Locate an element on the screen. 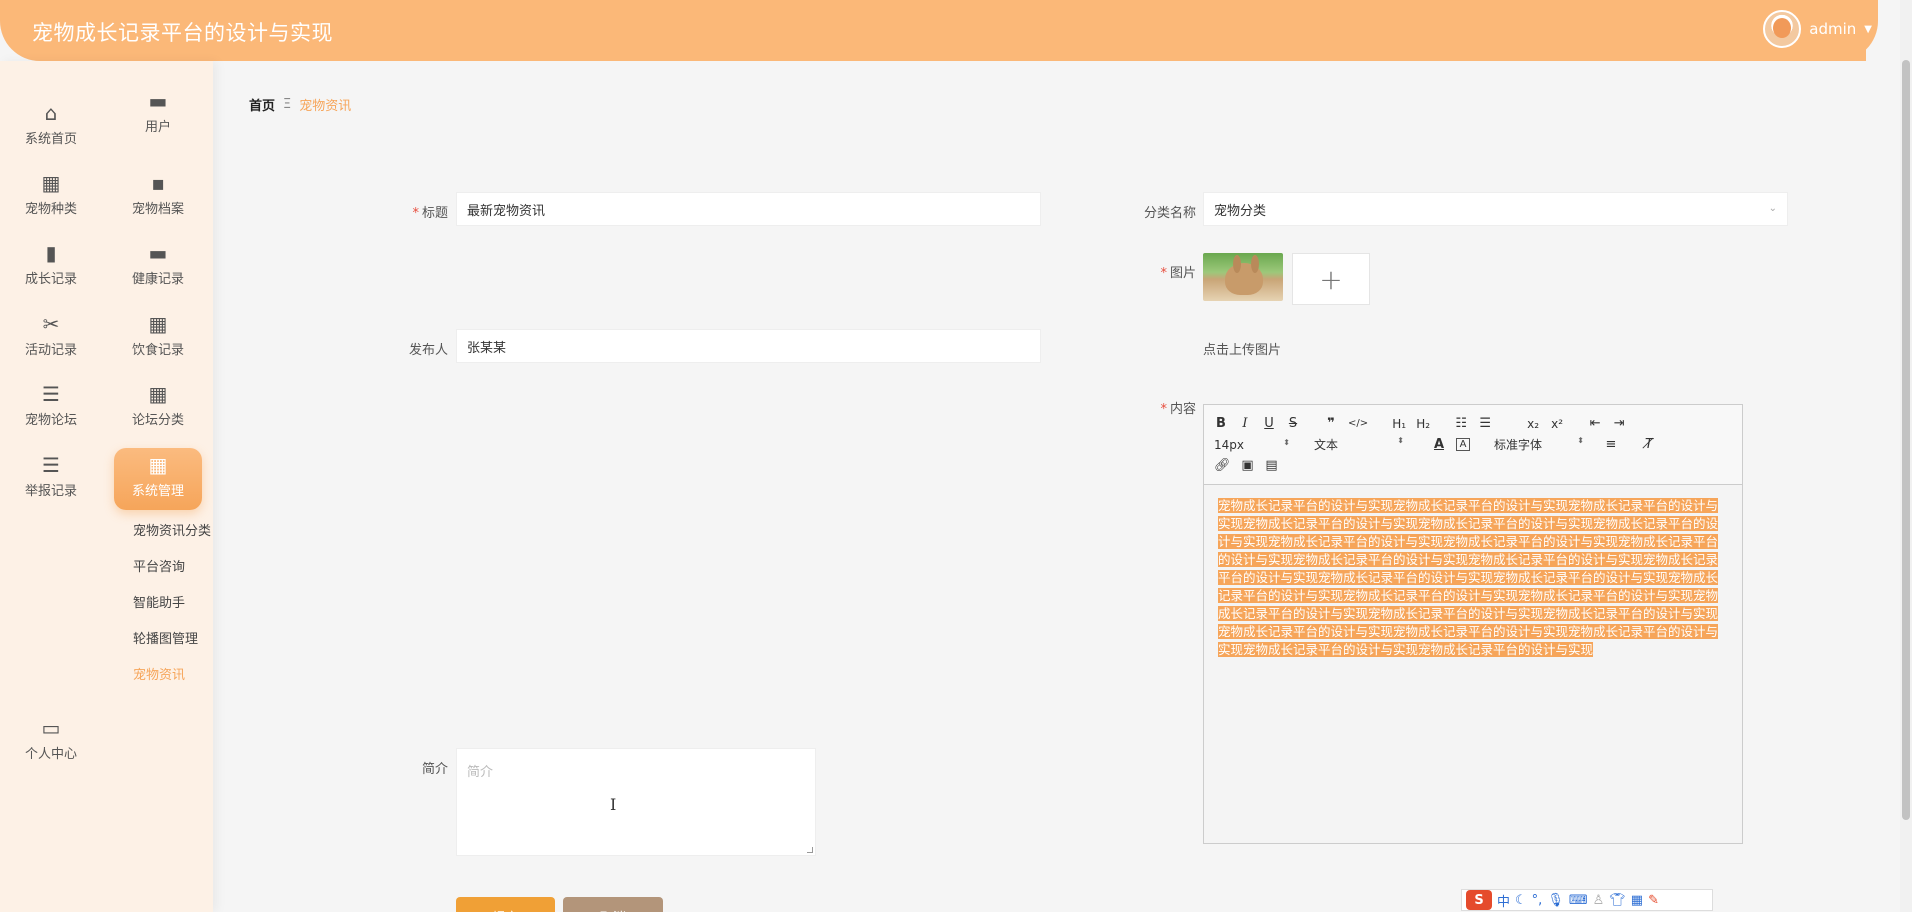  sub-item-platform-consulting: 平台咨询 is located at coordinates (159, 565).